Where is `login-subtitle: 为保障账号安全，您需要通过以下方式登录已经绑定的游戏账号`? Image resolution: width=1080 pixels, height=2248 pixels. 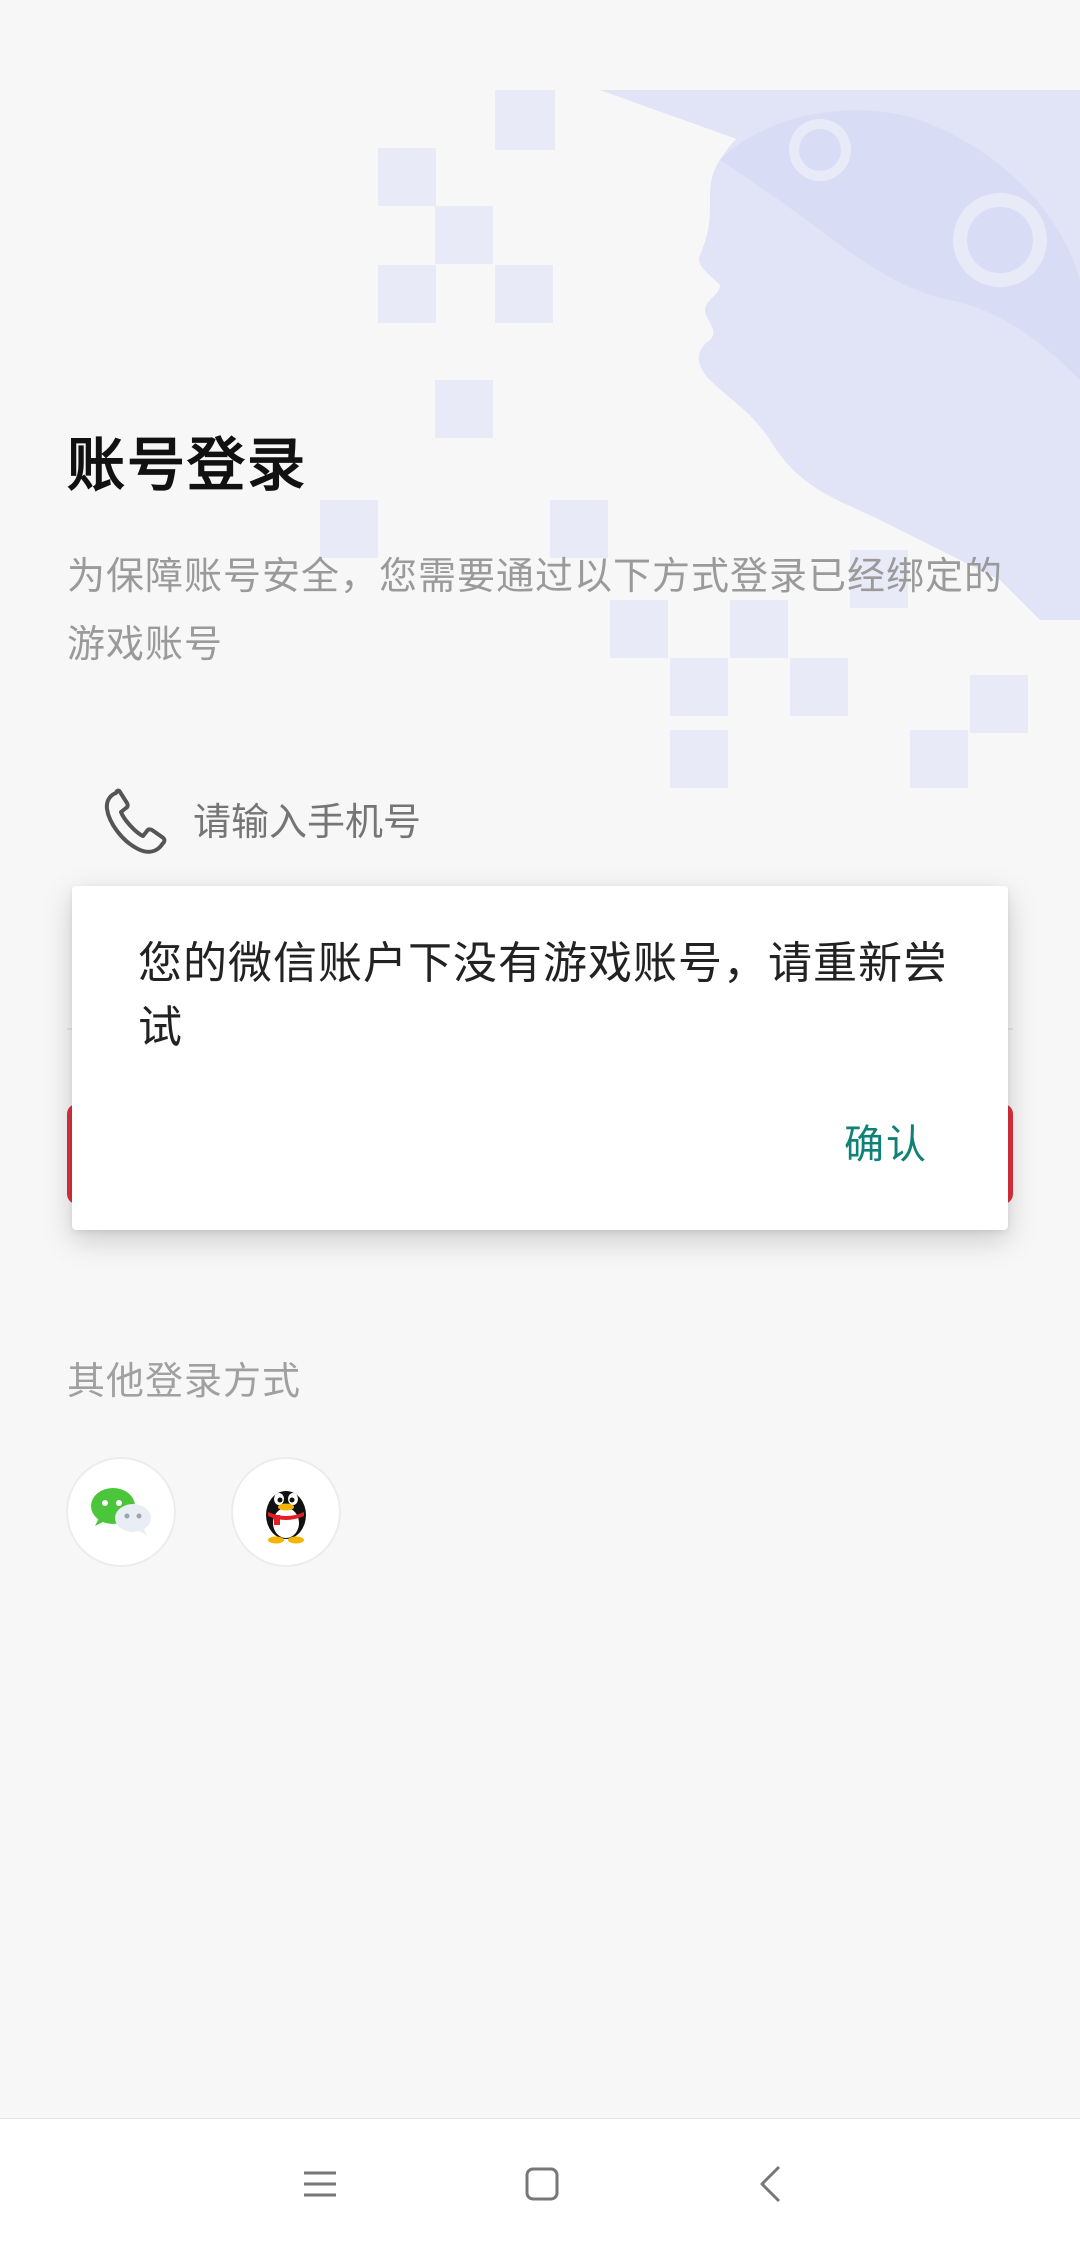 login-subtitle: 为保障账号安全，您需要通过以下方式登录已经绑定的游戏账号 is located at coordinates (535, 610).